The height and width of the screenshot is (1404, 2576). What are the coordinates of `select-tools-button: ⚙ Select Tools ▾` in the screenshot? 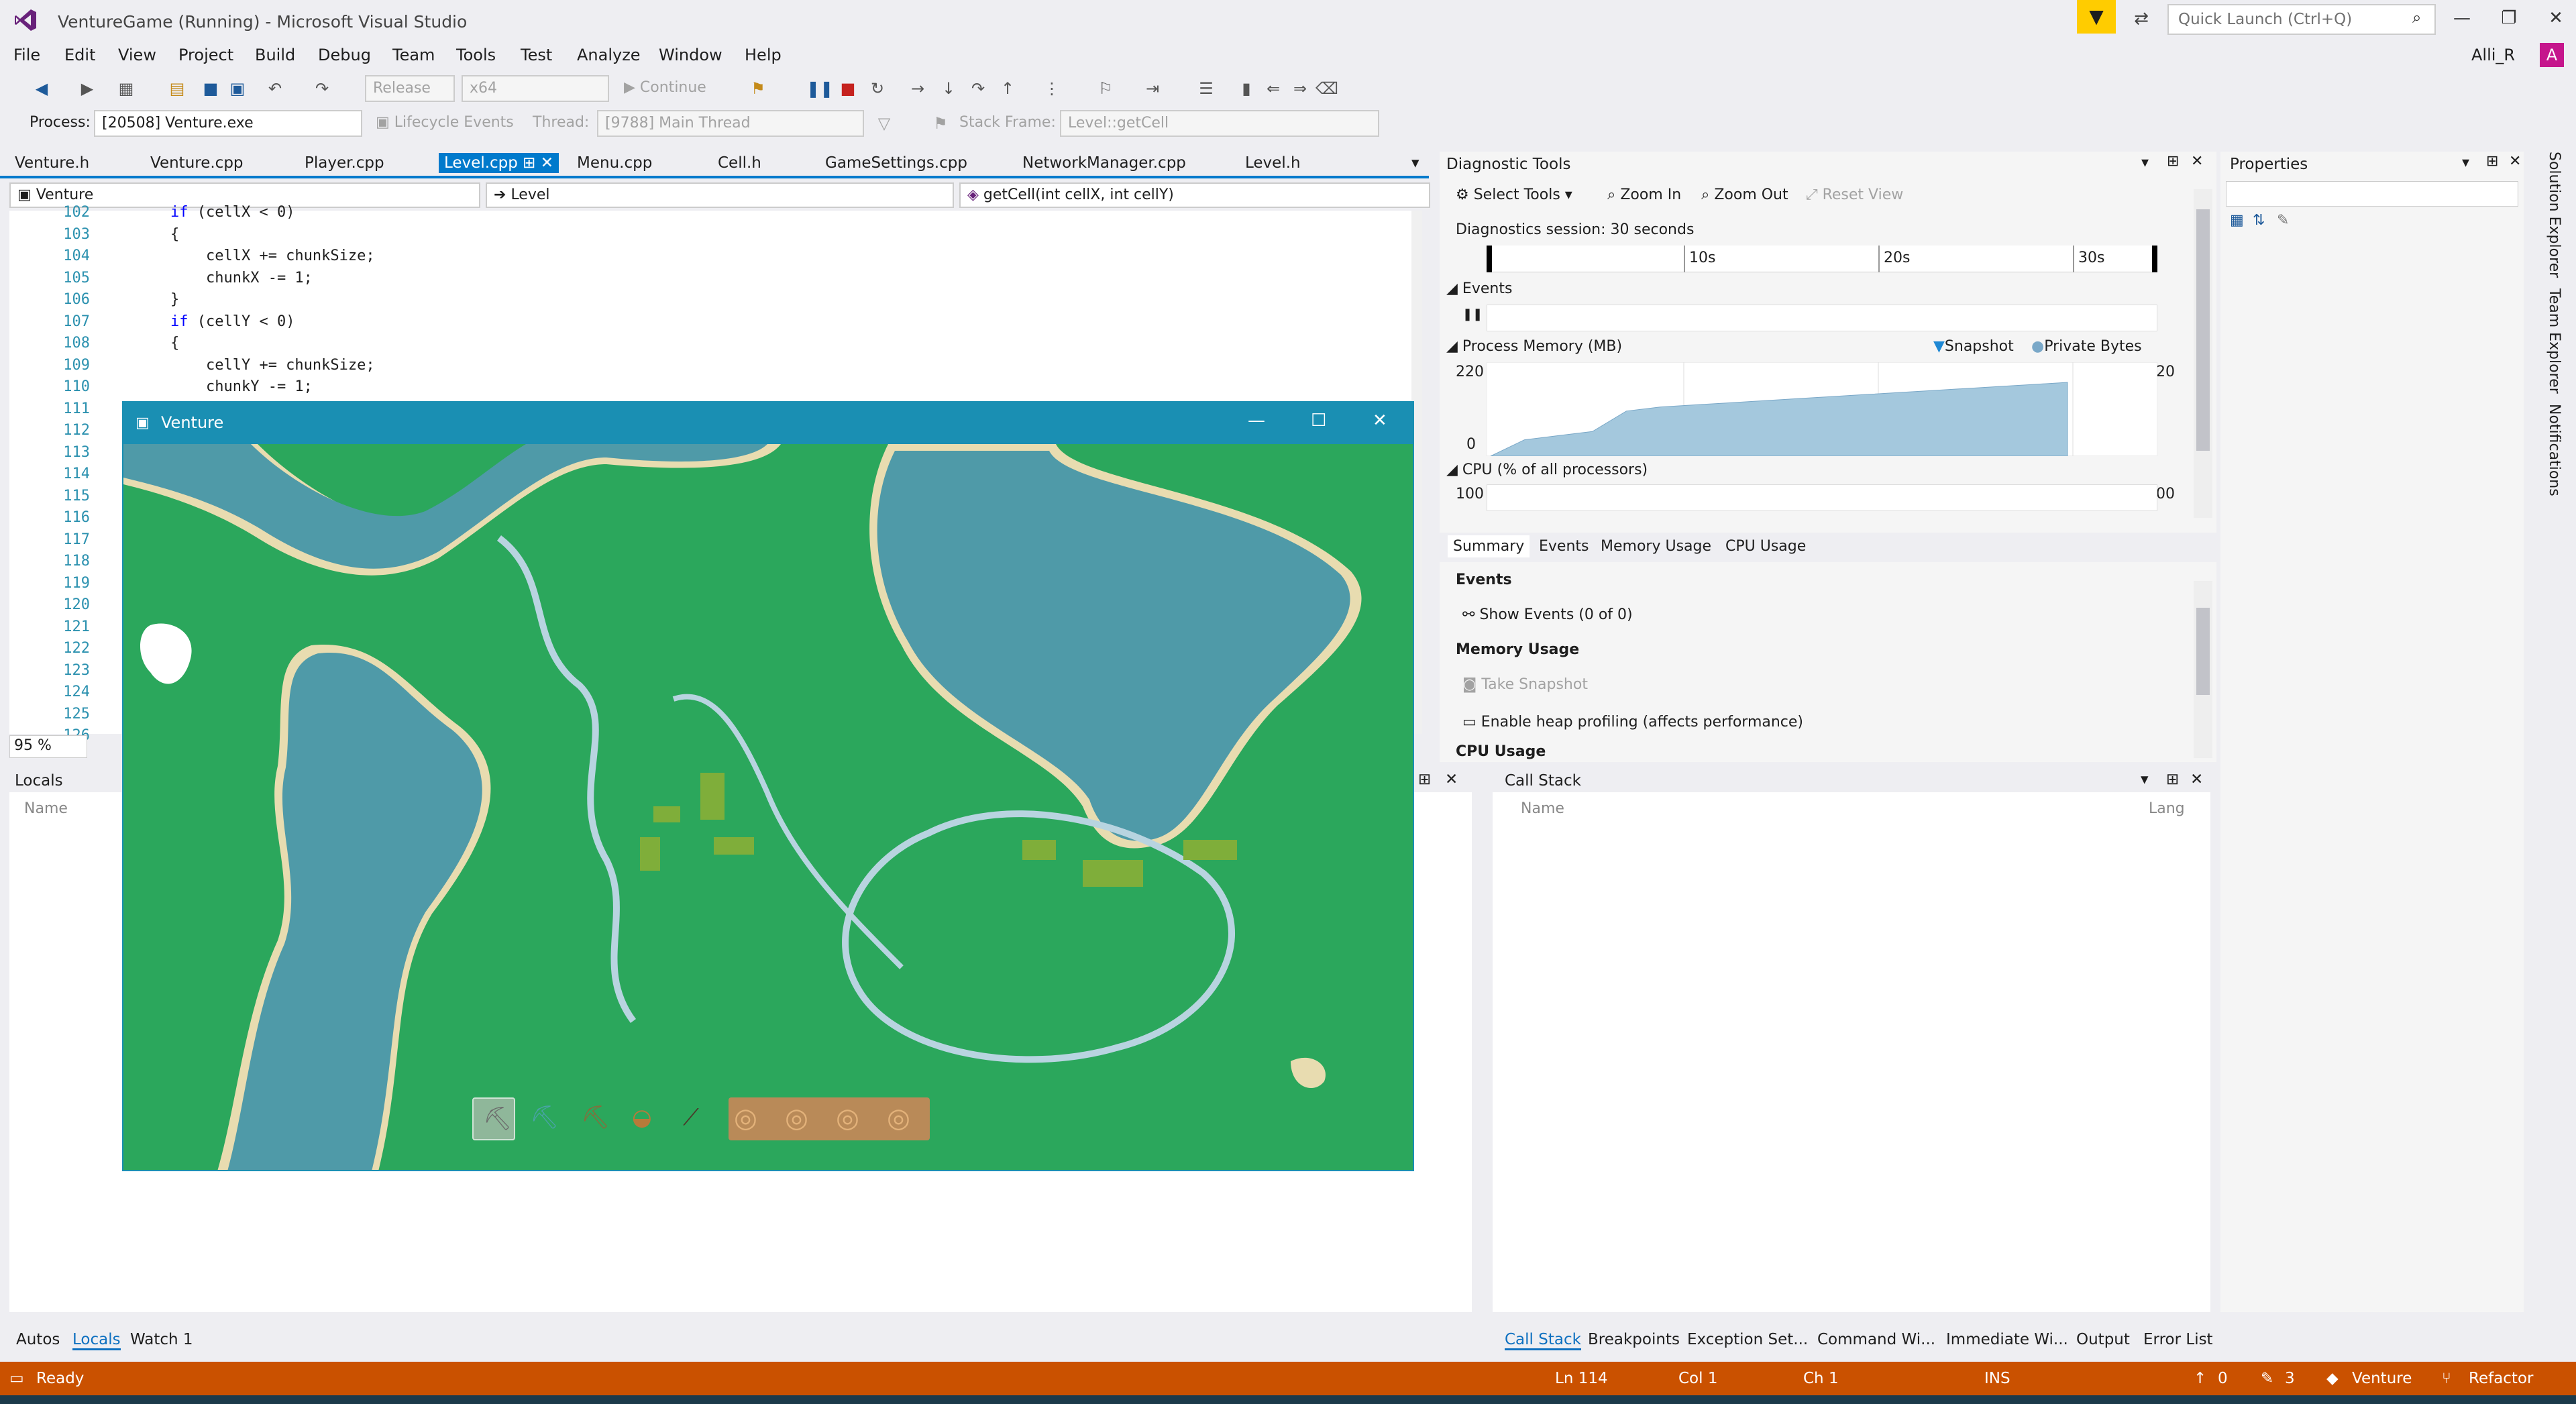 It's located at (1514, 195).